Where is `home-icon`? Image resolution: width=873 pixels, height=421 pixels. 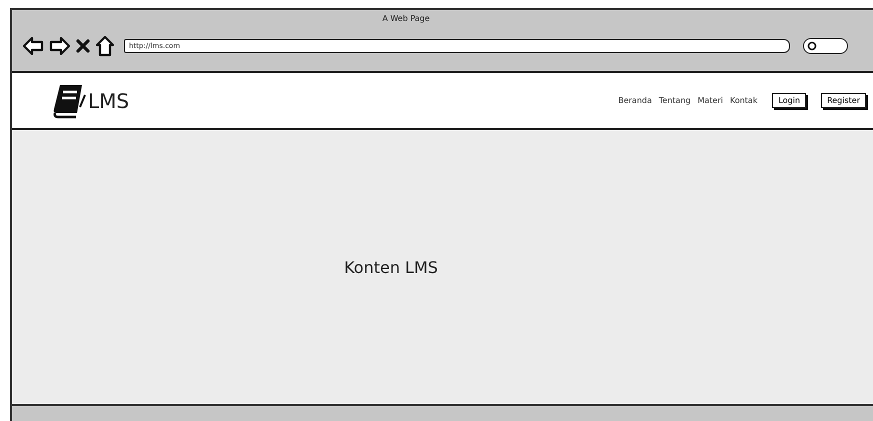 home-icon is located at coordinates (105, 46).